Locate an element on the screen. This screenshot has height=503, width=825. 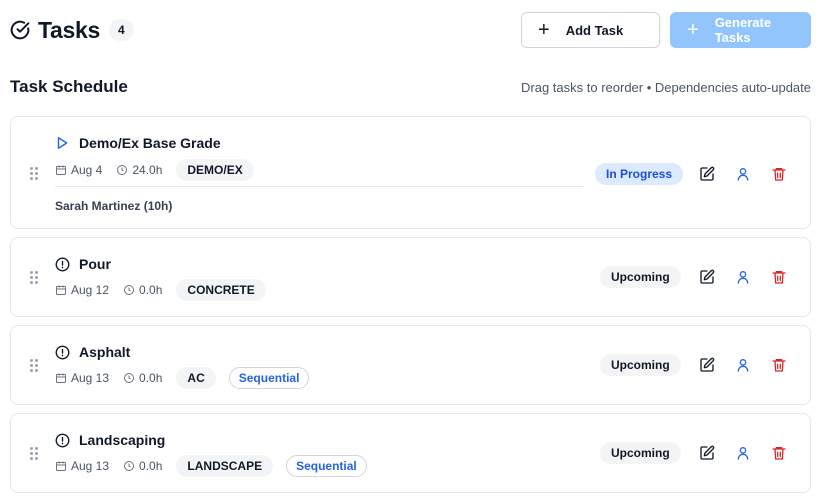
page-header: Tasks 4 + Add Task + Generate Tasks is located at coordinates (410, 30).